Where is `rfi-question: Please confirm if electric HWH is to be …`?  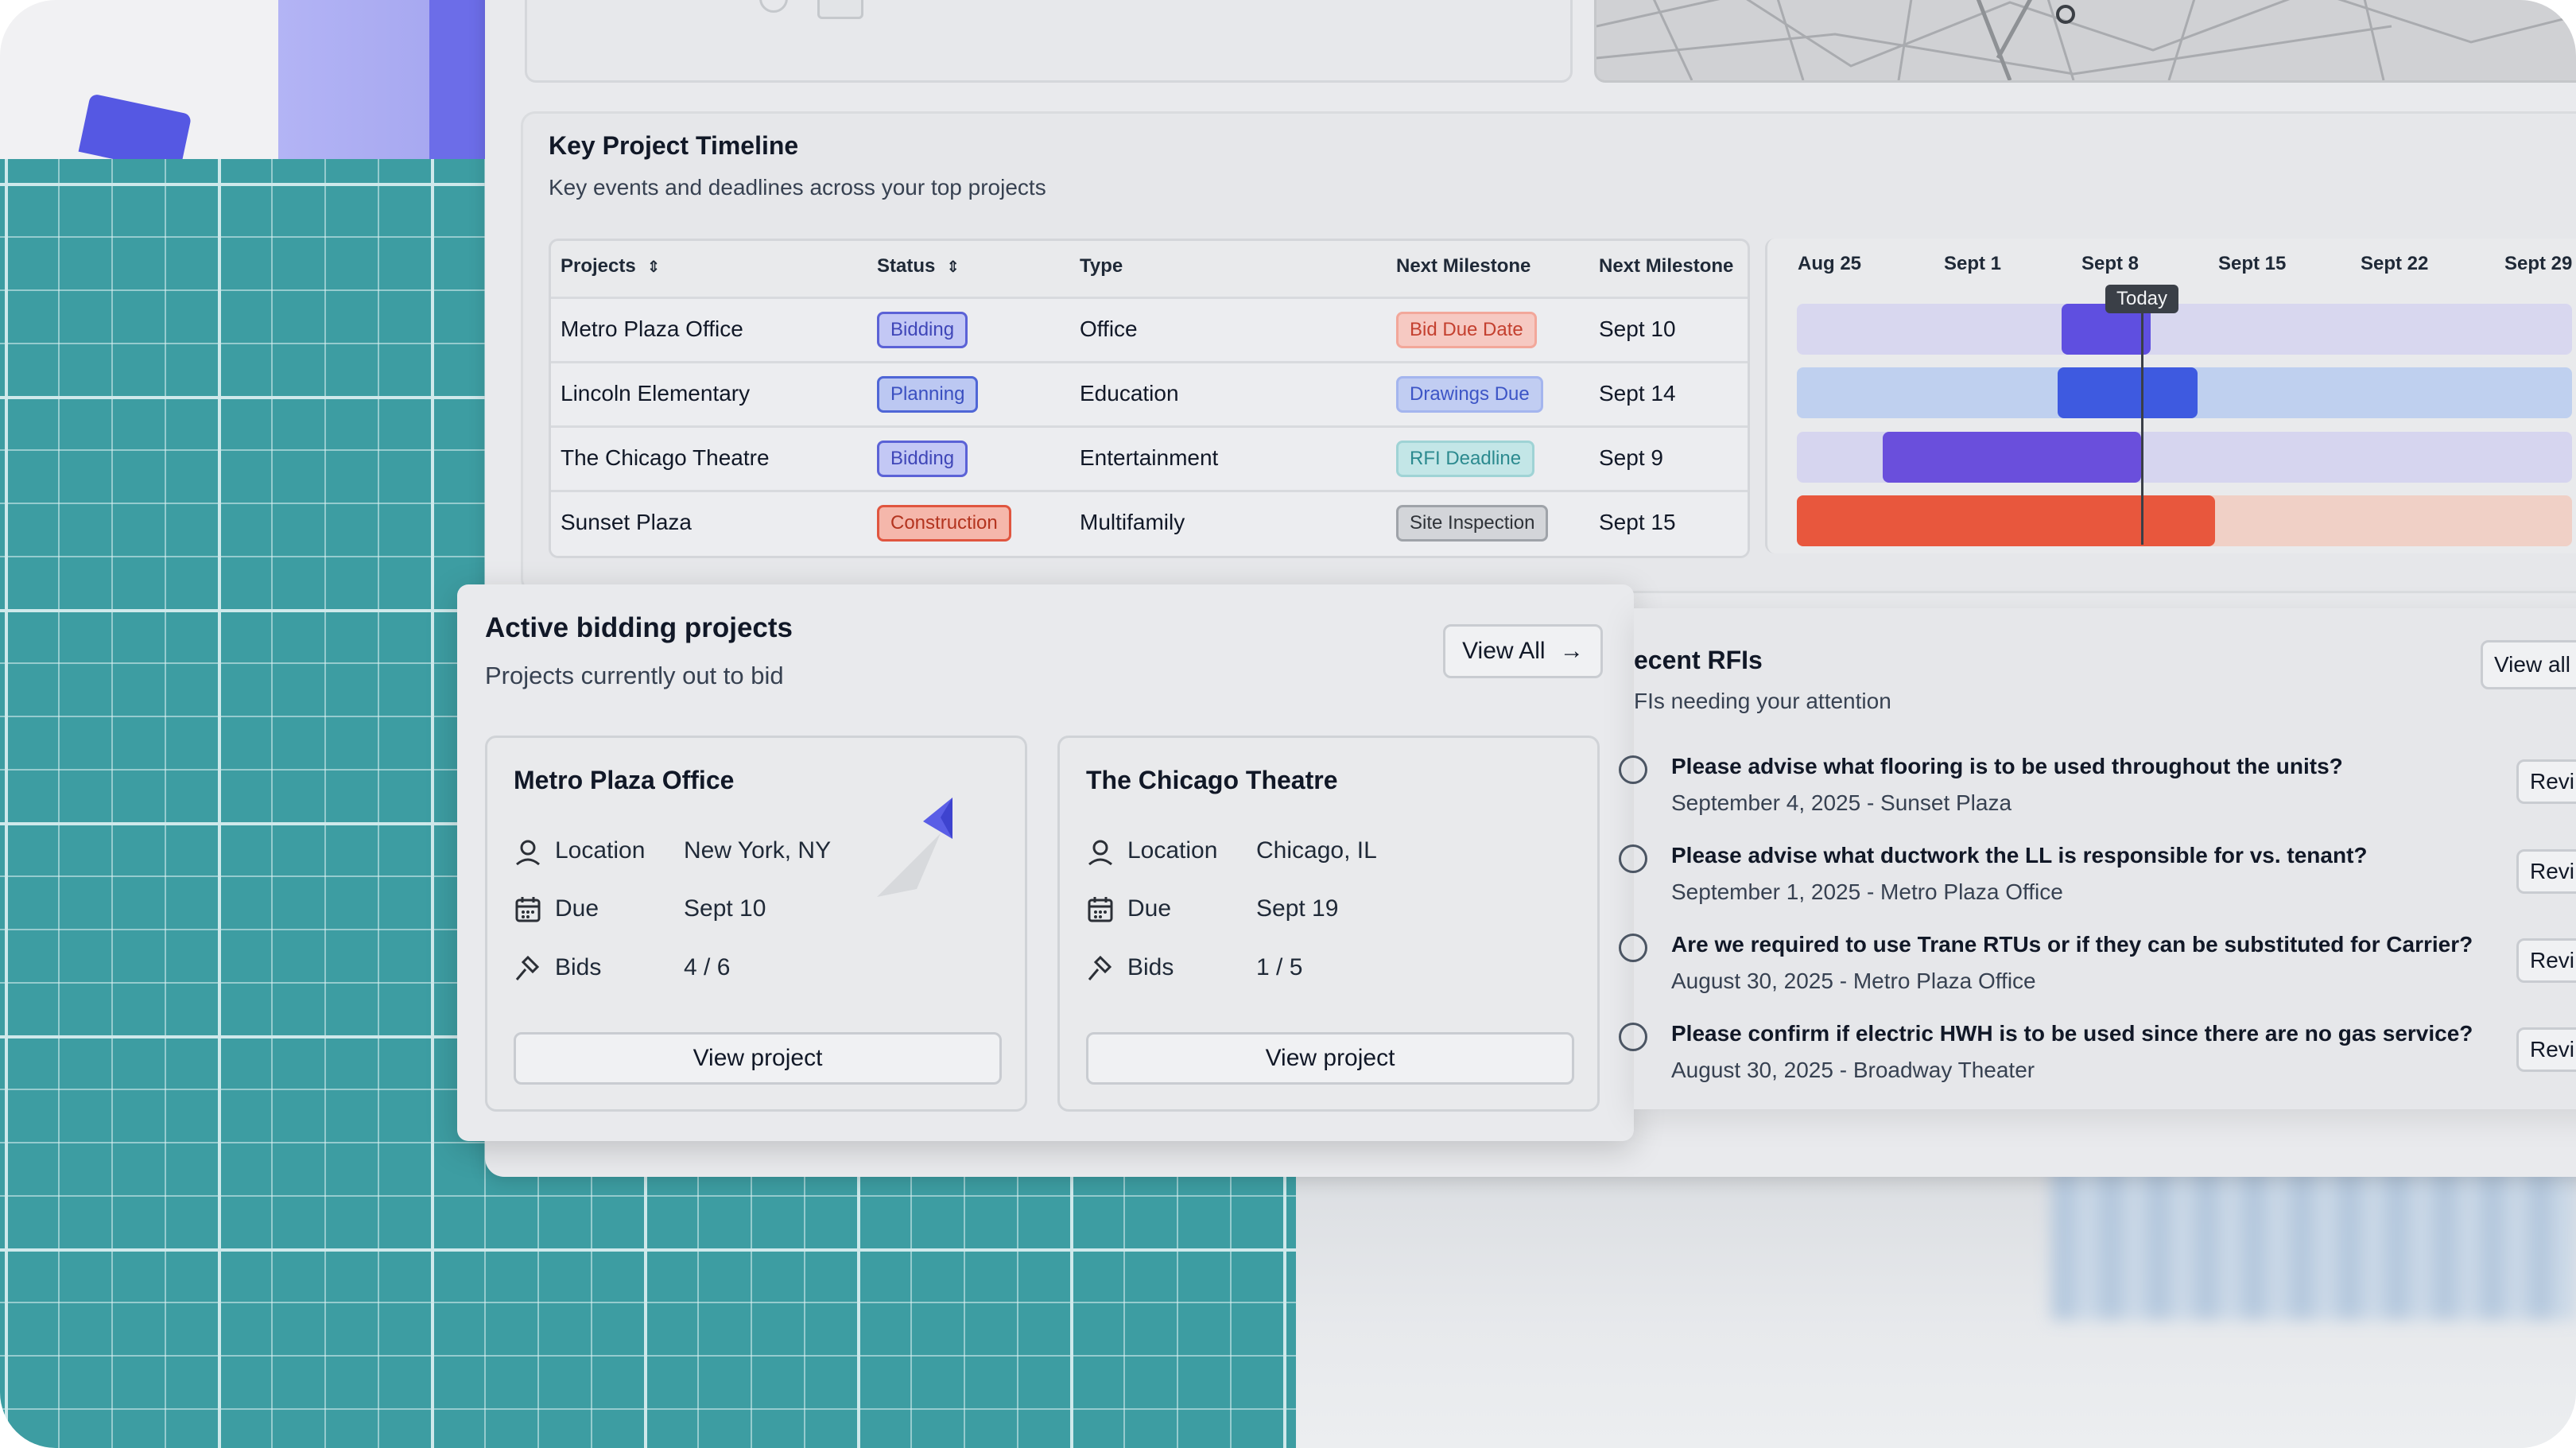 rfi-question: Please confirm if electric HWH is to be … is located at coordinates (2072, 1034).